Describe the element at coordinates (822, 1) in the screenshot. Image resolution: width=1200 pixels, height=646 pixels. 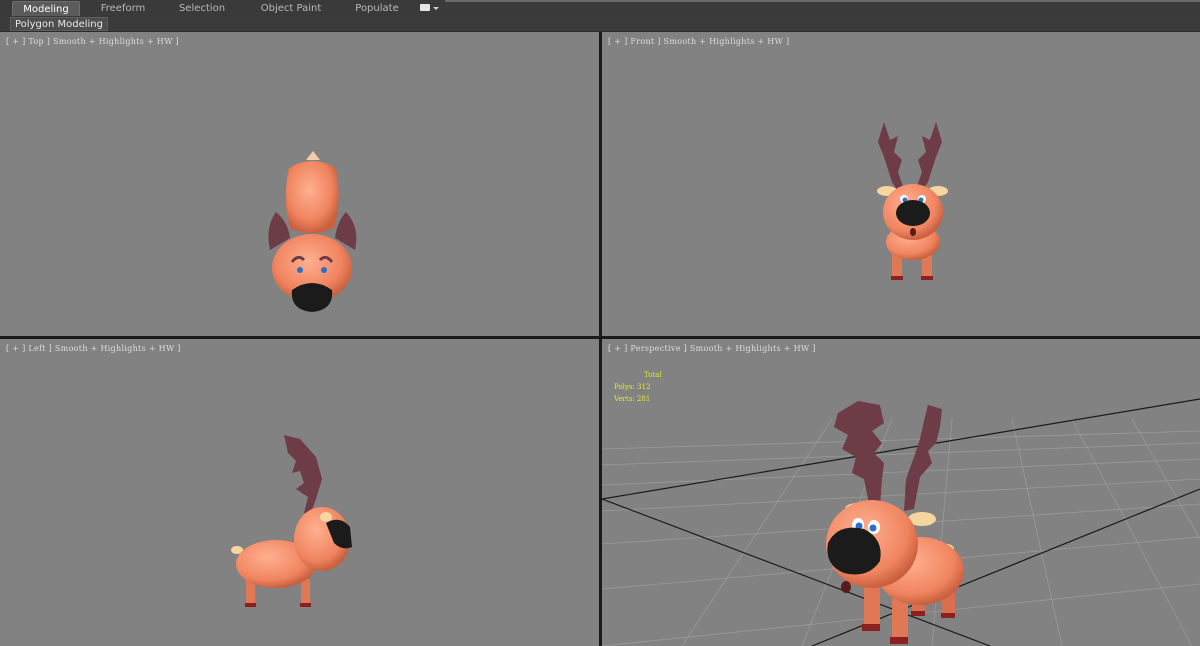
I see `ribbon-divider` at that location.